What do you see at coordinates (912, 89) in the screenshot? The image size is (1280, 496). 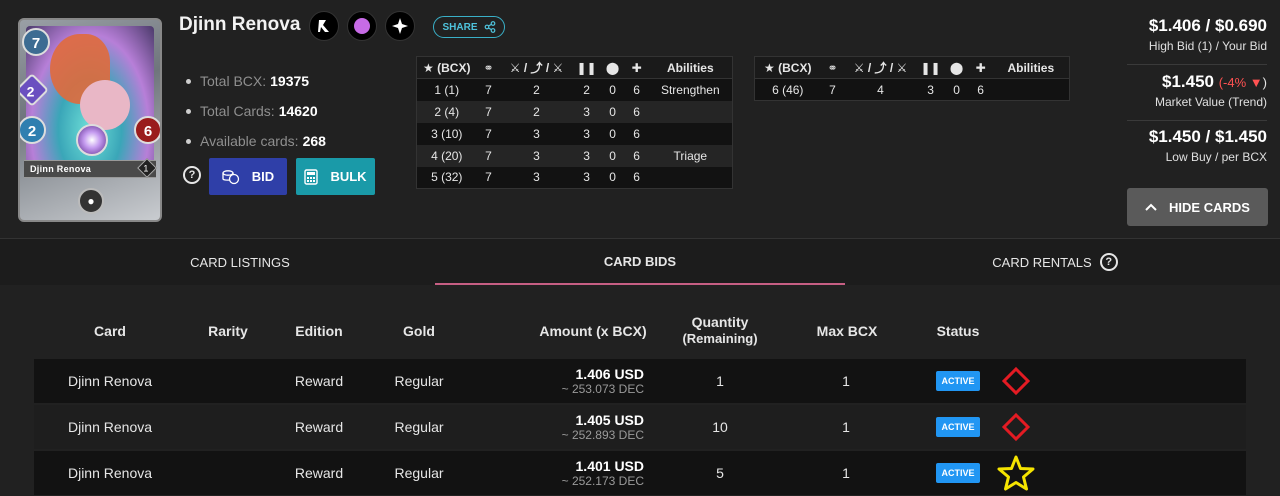 I see `level-row-6: 6 (46) 7 4 3 0 6` at bounding box center [912, 89].